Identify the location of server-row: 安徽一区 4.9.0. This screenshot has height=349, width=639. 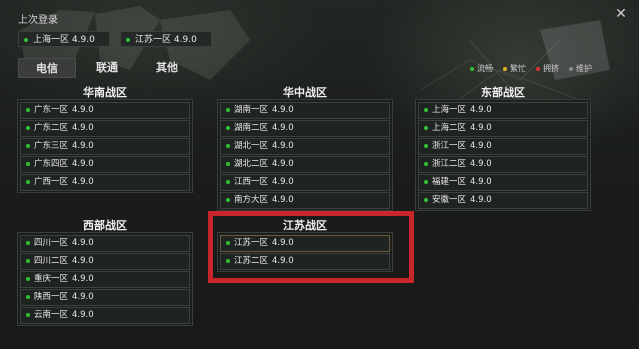
(503, 200).